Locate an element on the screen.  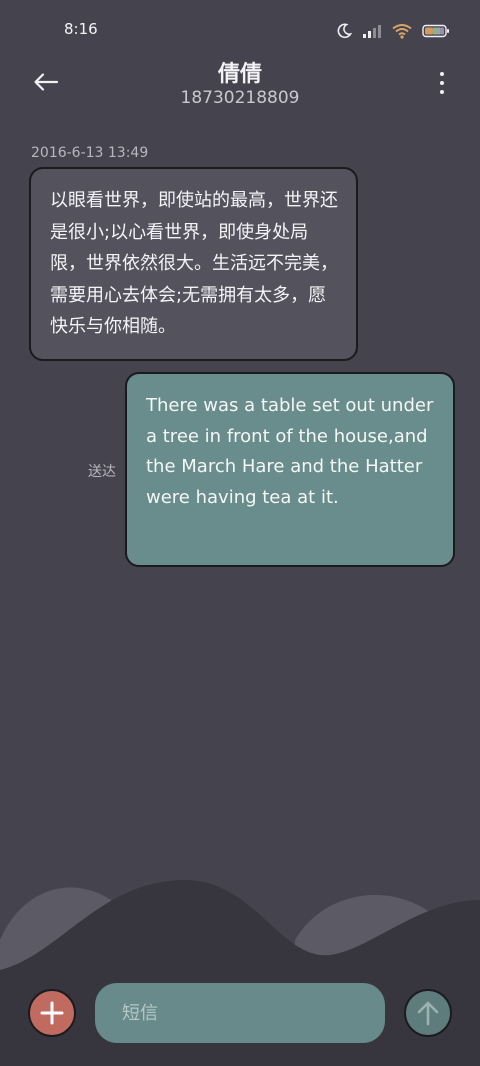
send-button is located at coordinates (428, 1013).